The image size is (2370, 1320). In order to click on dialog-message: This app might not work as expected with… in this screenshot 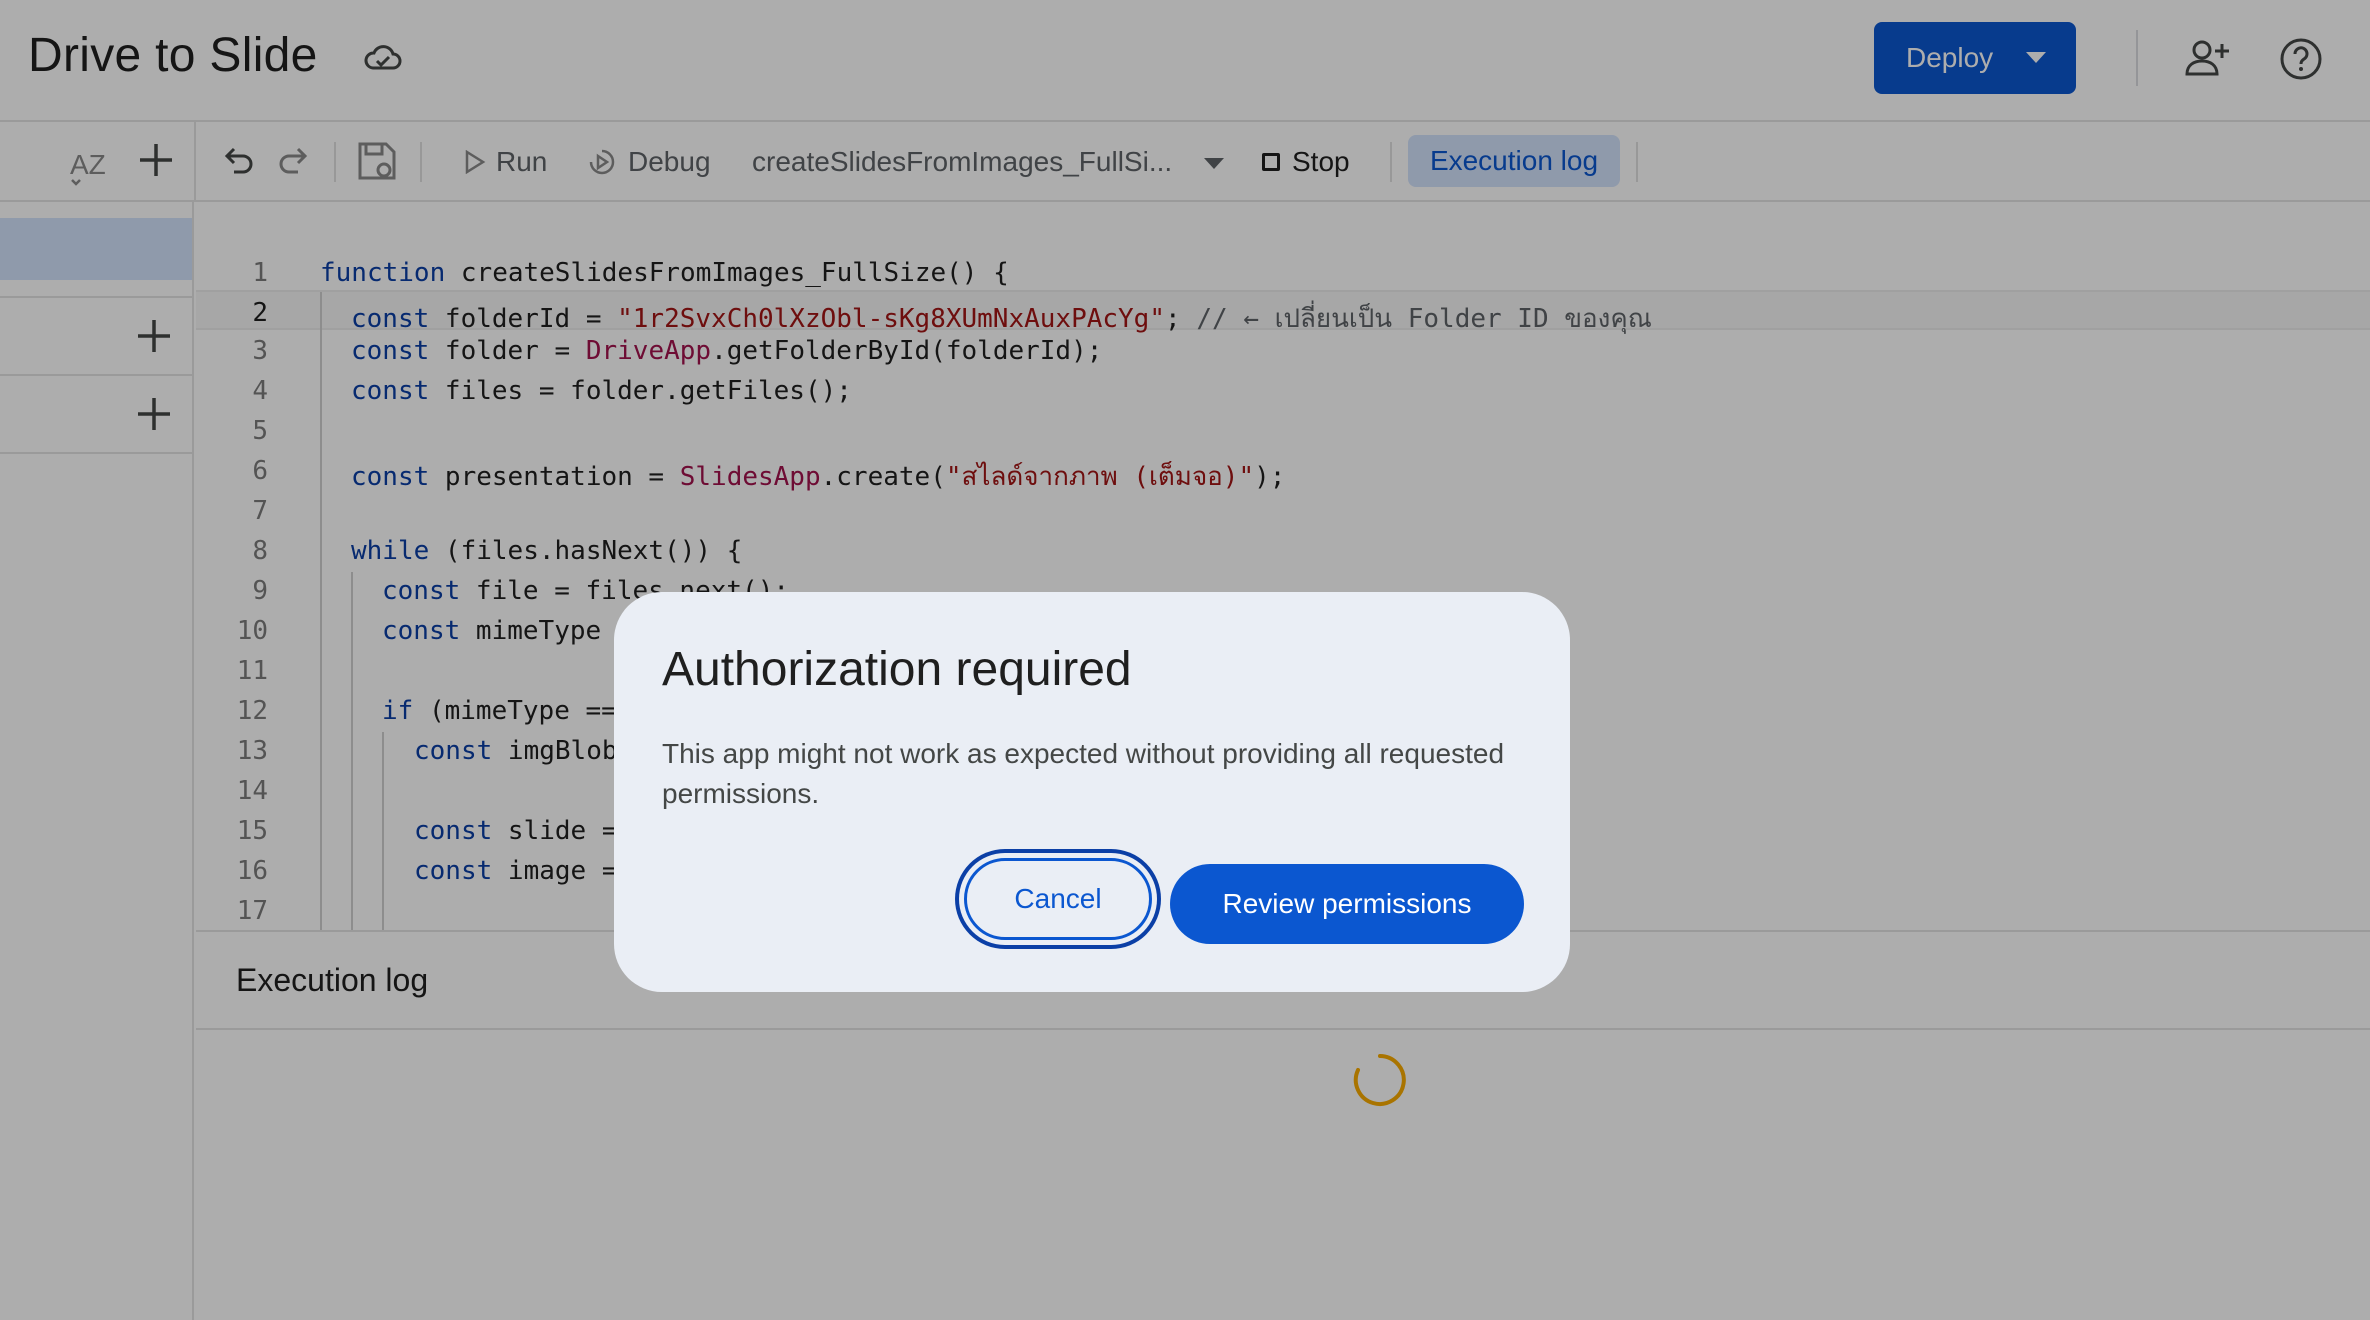, I will do `click(1083, 773)`.